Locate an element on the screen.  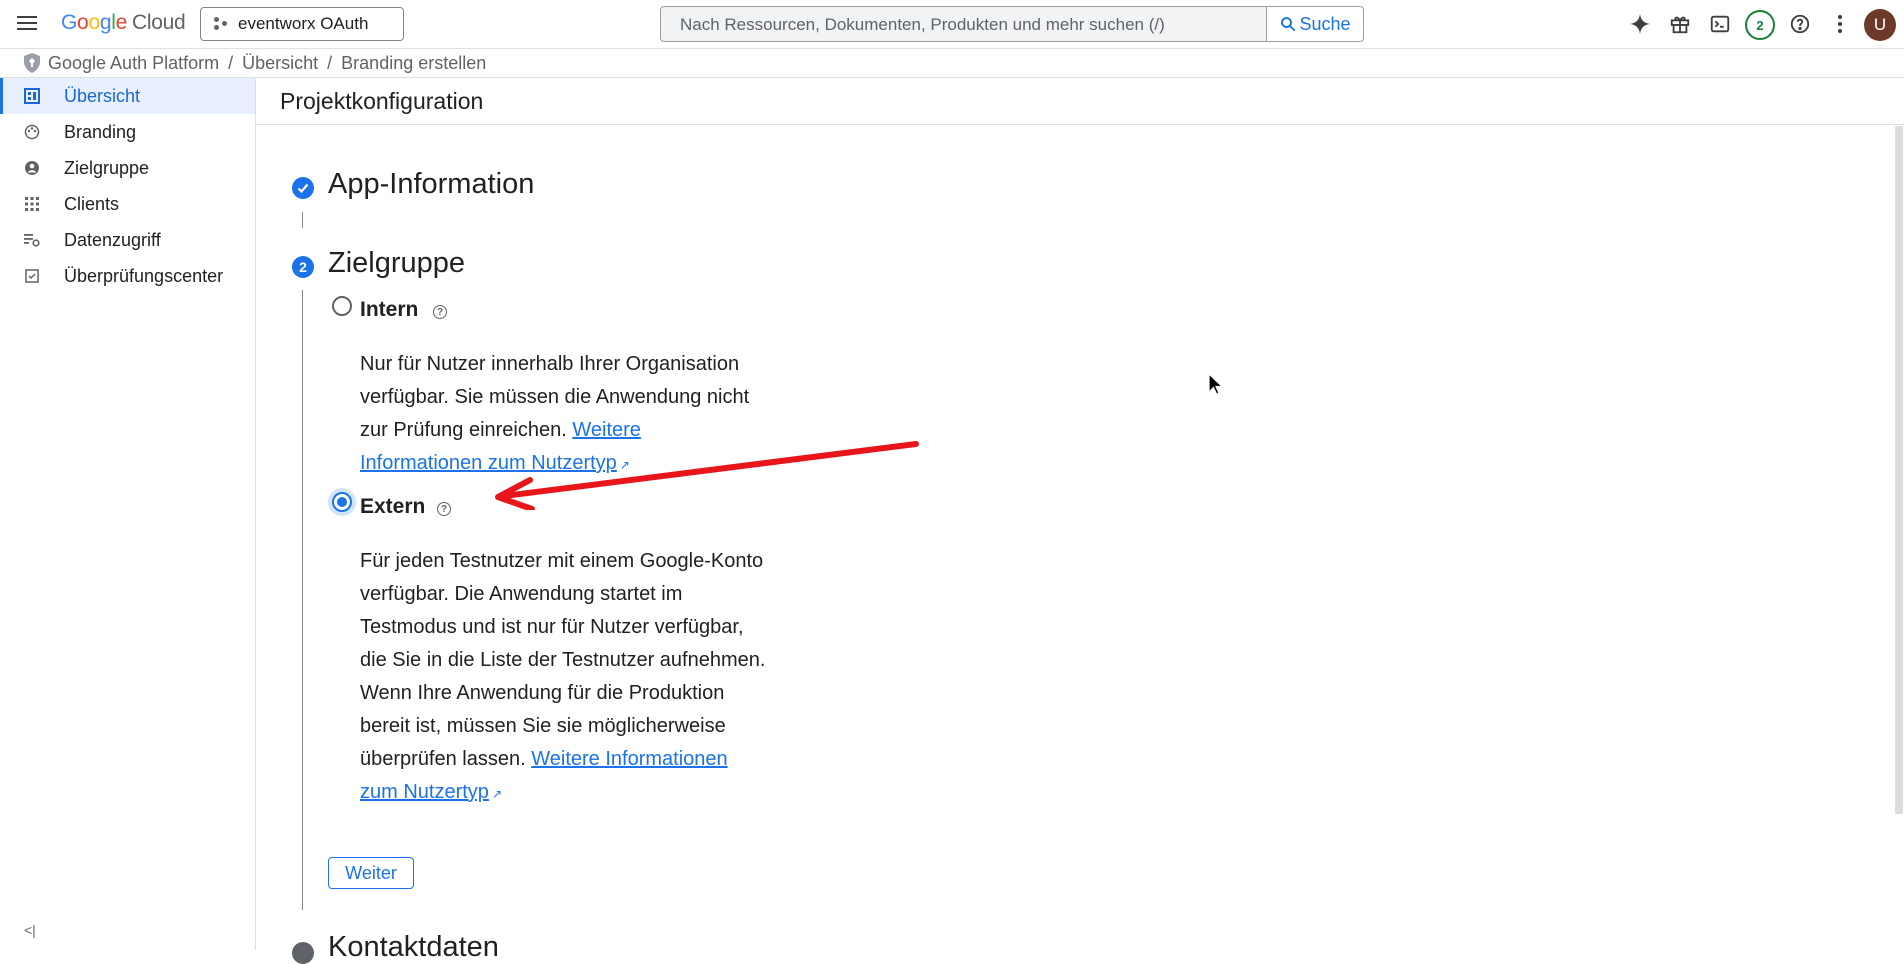
collapse-sidebar-icon: <| is located at coordinates (30, 930).